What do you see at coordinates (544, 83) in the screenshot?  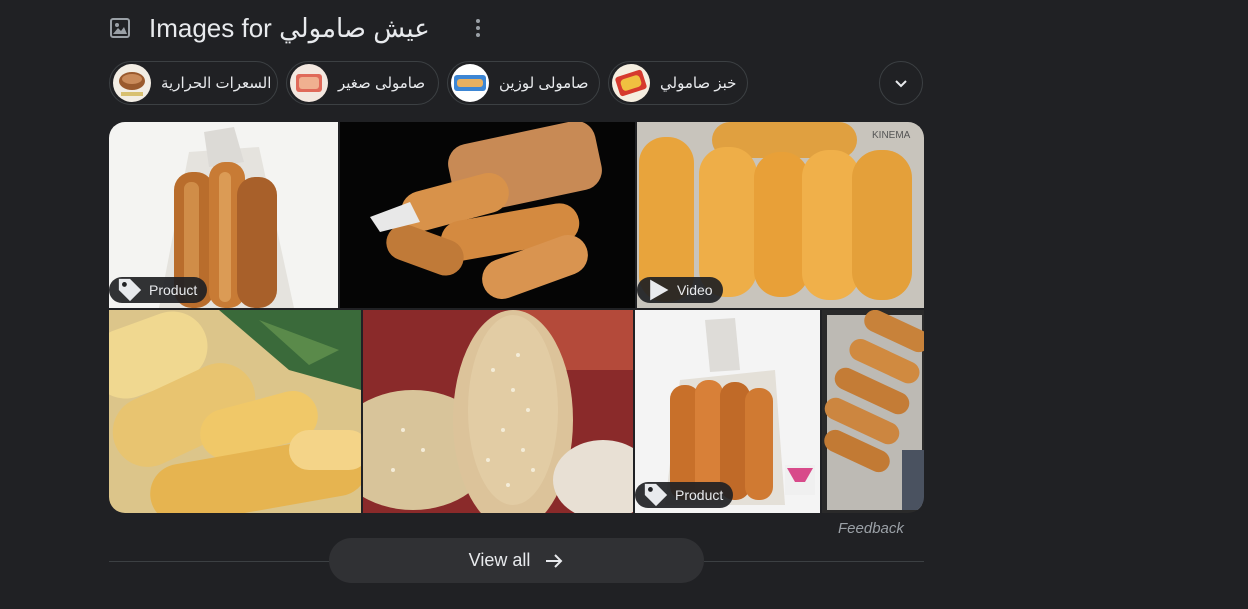 I see `chip-label: صامولى لوزين` at bounding box center [544, 83].